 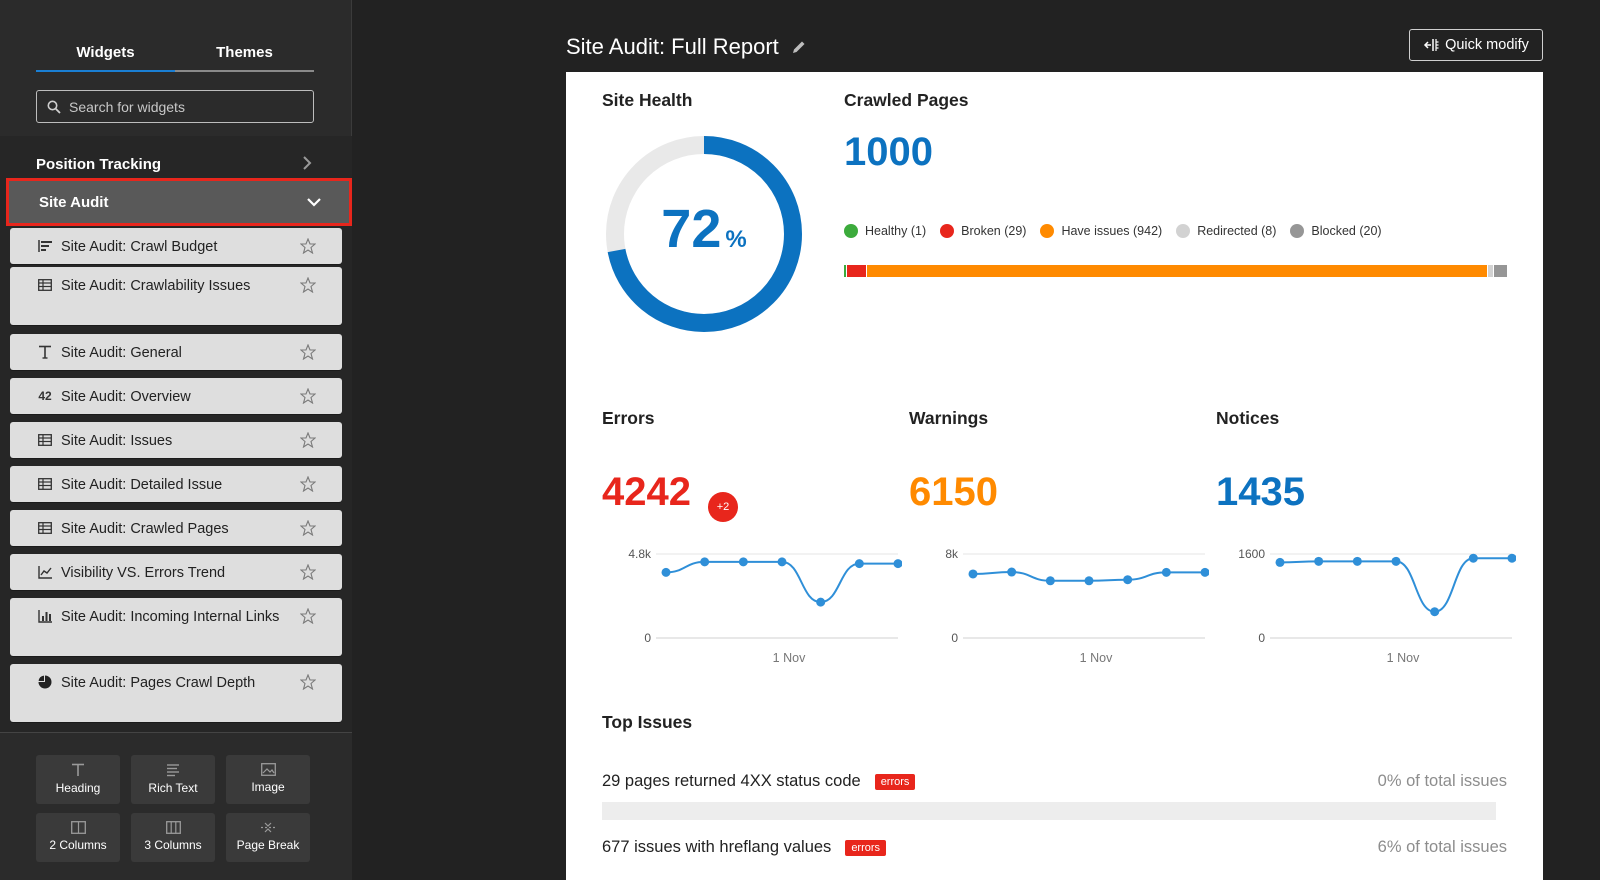 I want to click on collapse-panel-icon, so click(x=1431, y=45).